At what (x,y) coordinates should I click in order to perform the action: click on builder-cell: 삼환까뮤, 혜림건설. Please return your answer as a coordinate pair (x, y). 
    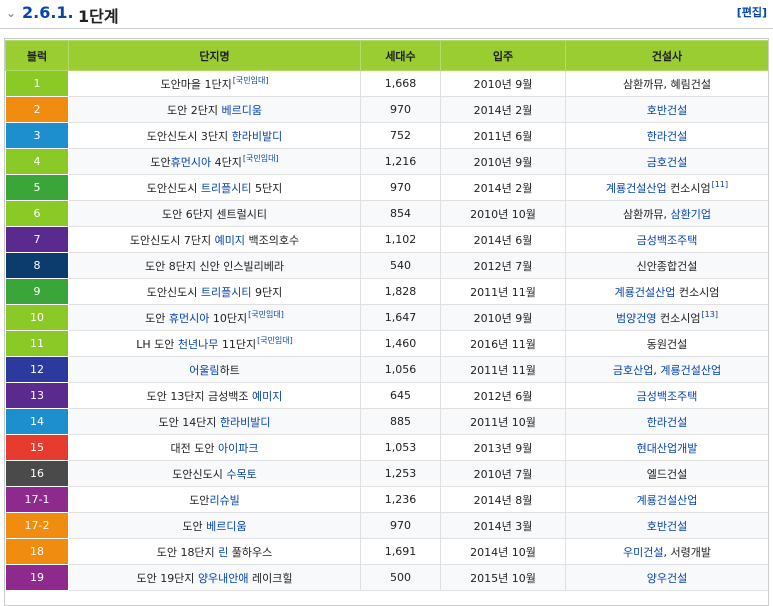
    Looking at the image, I should click on (667, 83).